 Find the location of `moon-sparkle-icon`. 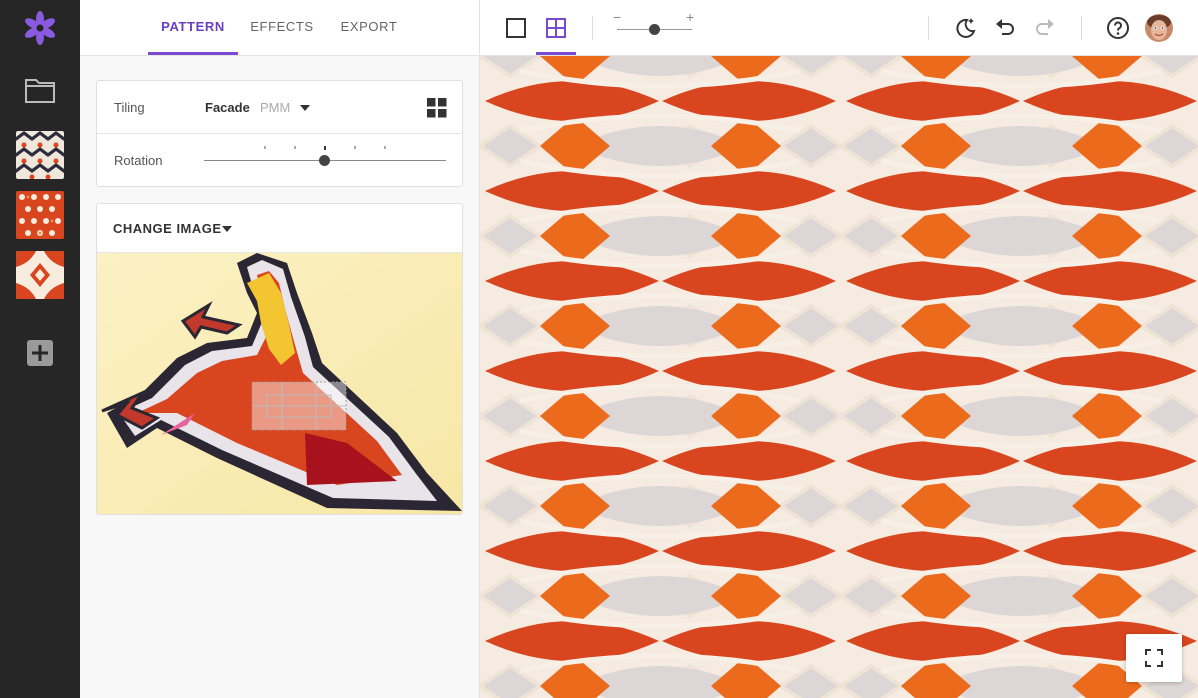

moon-sparkle-icon is located at coordinates (965, 28).